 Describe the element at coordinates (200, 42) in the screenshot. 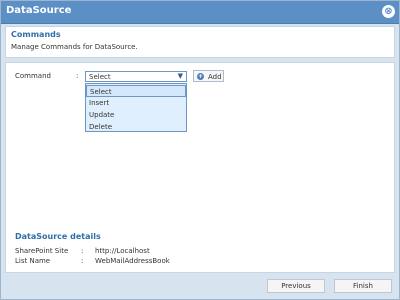

I see `header-panel: Commands Manage Commands for DataSource.` at that location.